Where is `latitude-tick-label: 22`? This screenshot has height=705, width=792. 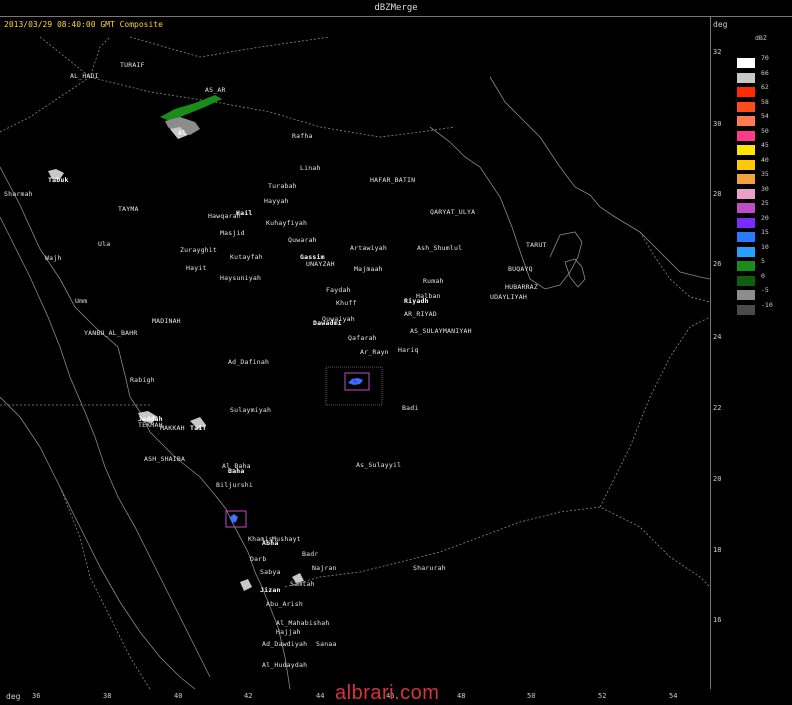
latitude-tick-label: 22 is located at coordinates (717, 408).